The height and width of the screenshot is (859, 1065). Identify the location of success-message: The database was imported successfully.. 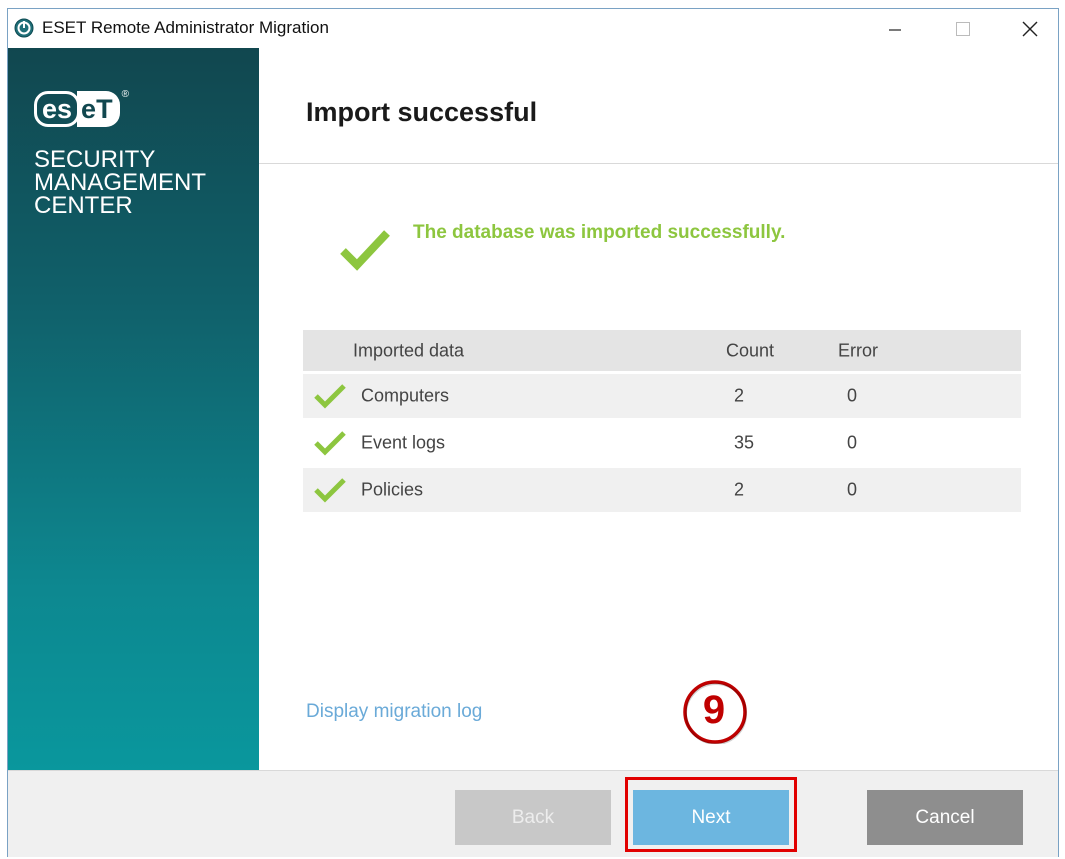
(599, 232).